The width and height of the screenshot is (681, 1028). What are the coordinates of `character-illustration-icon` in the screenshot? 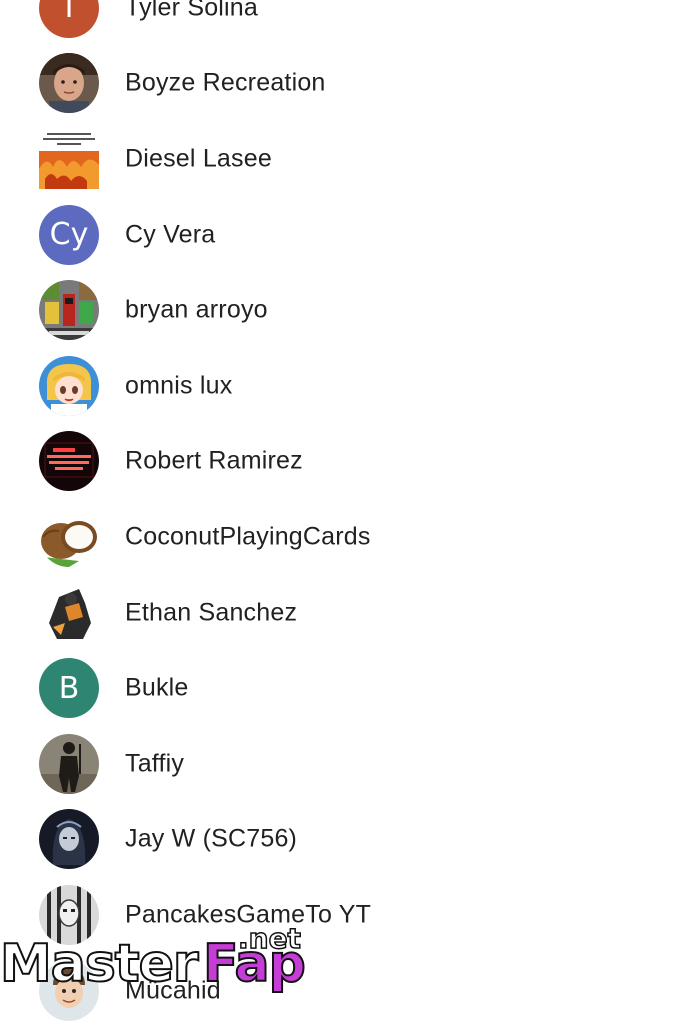 It's located at (69, 612).